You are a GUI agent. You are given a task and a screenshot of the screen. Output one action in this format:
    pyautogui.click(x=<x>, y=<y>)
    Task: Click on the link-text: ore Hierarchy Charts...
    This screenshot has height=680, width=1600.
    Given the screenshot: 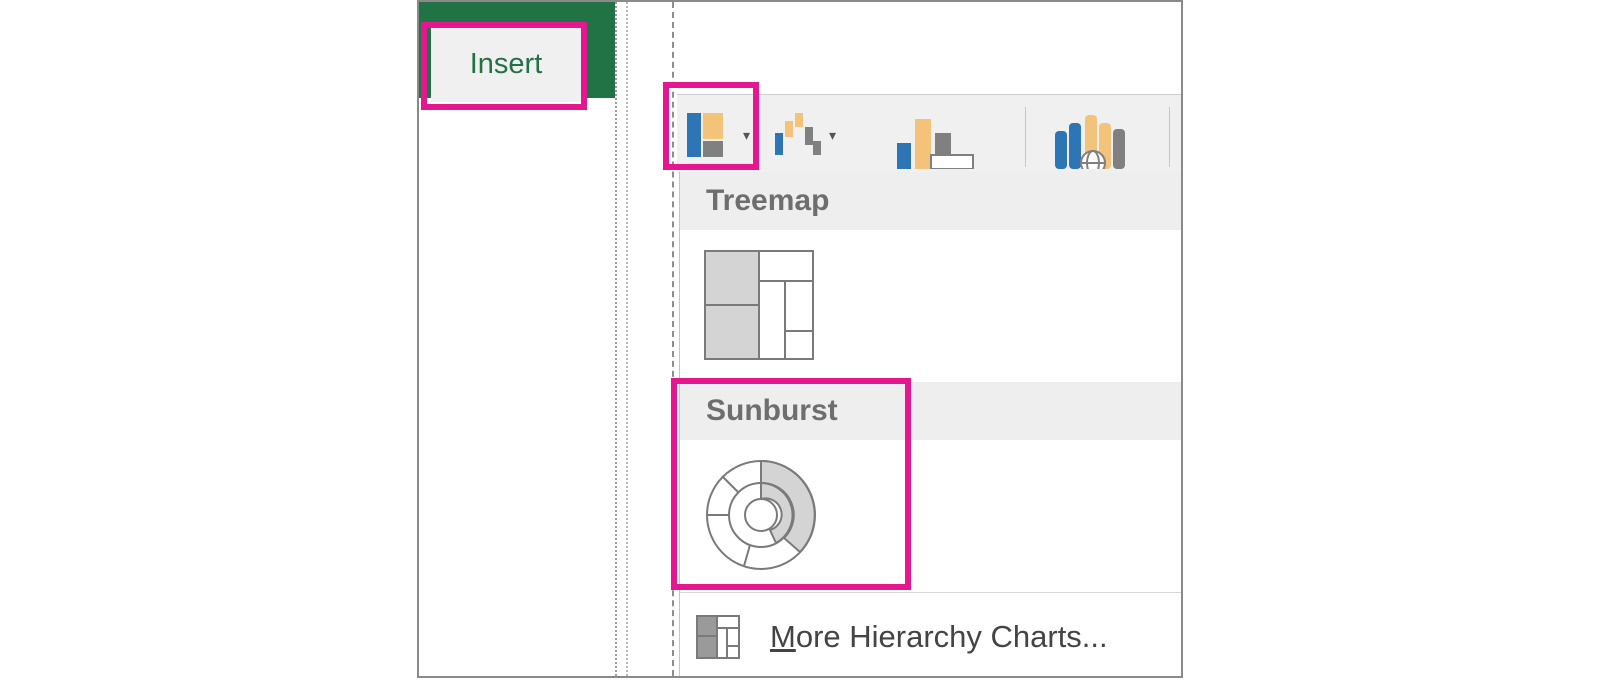 What is the action you would take?
    pyautogui.click(x=951, y=636)
    